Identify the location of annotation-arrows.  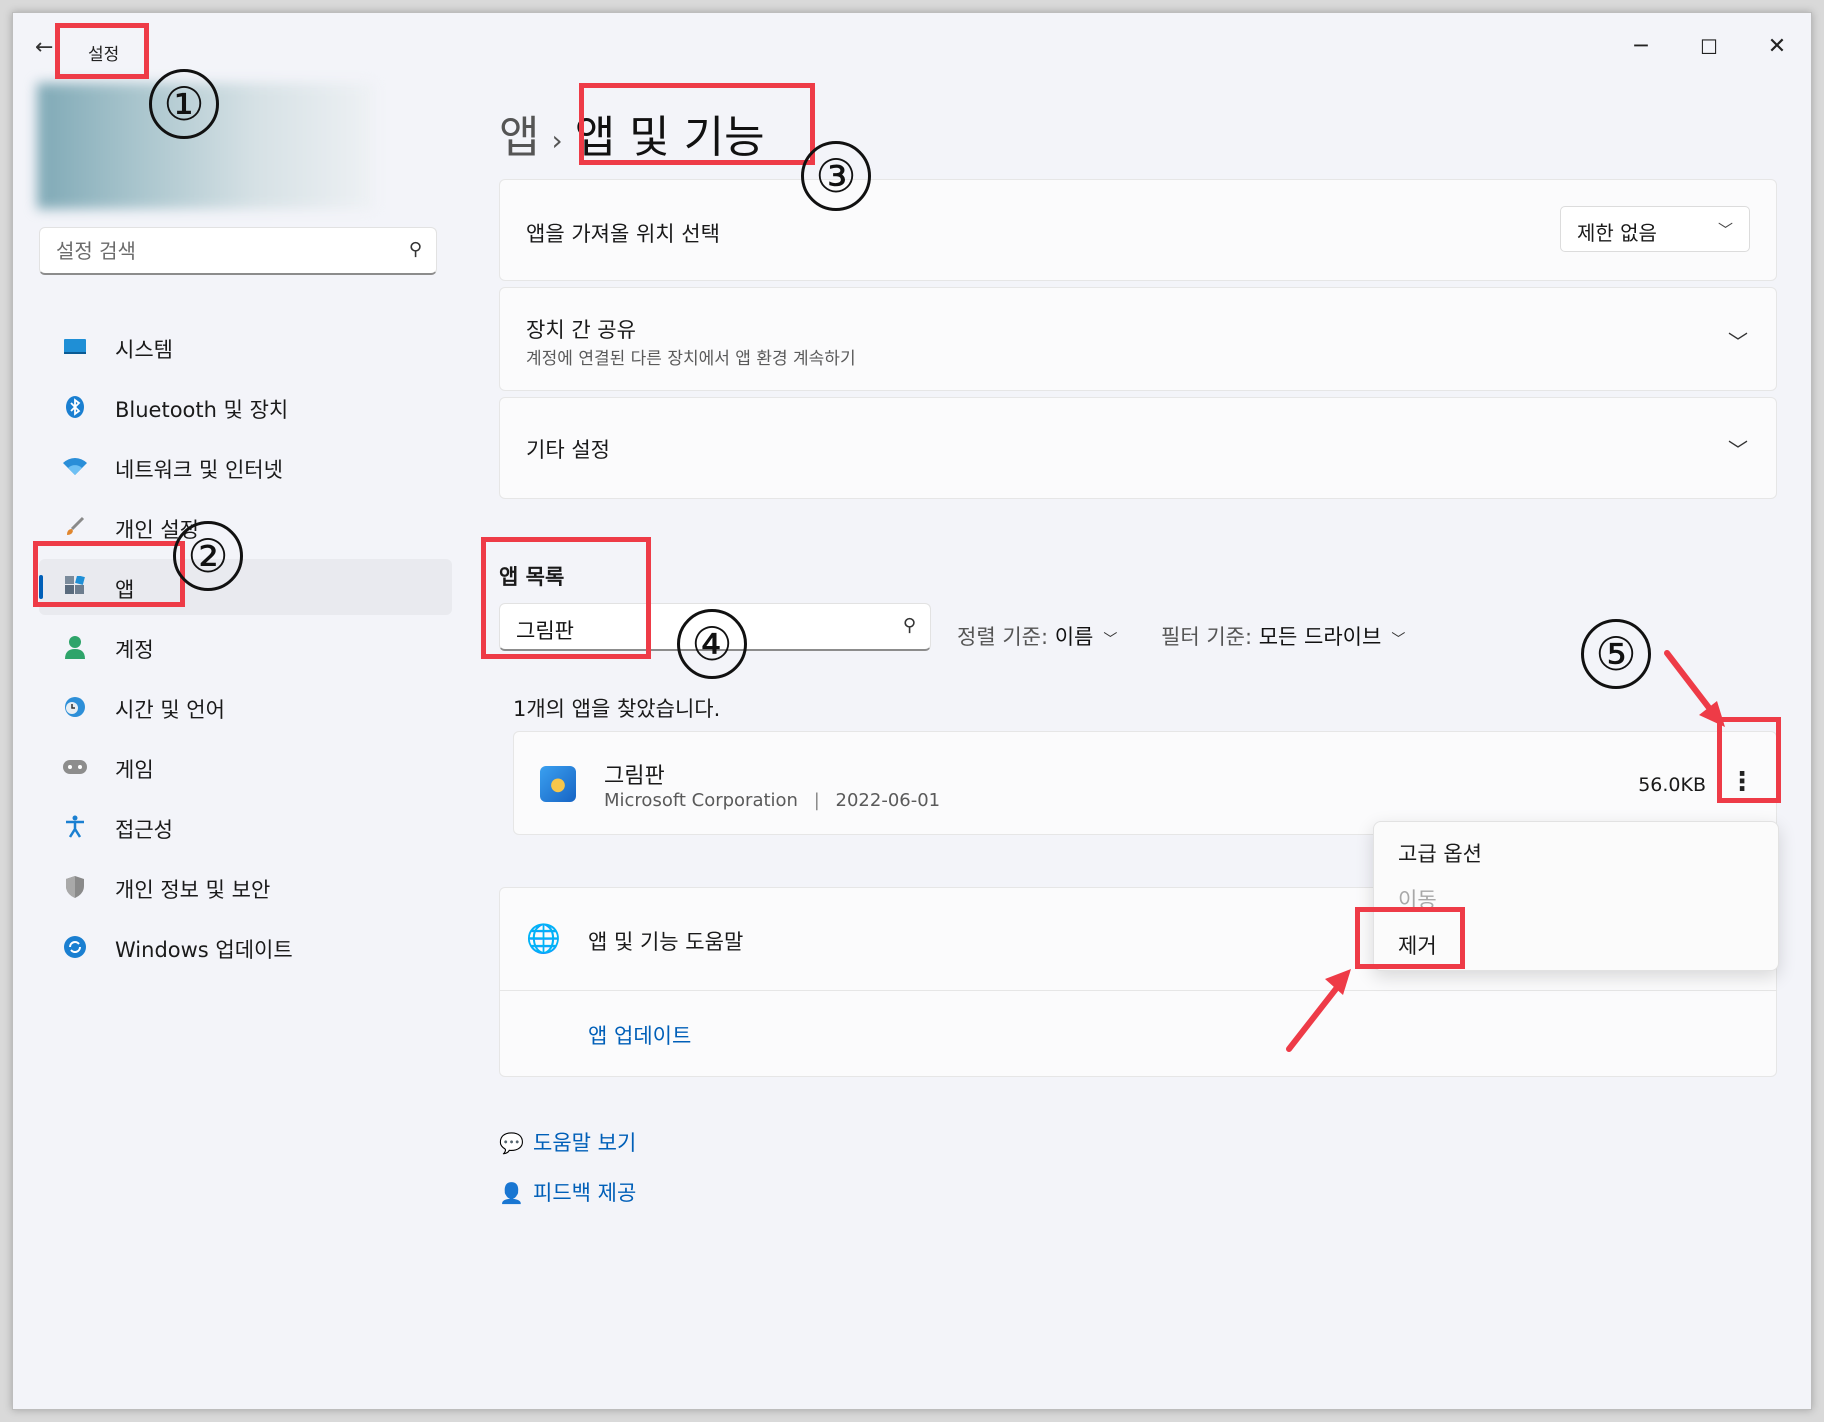
(1505, 851).